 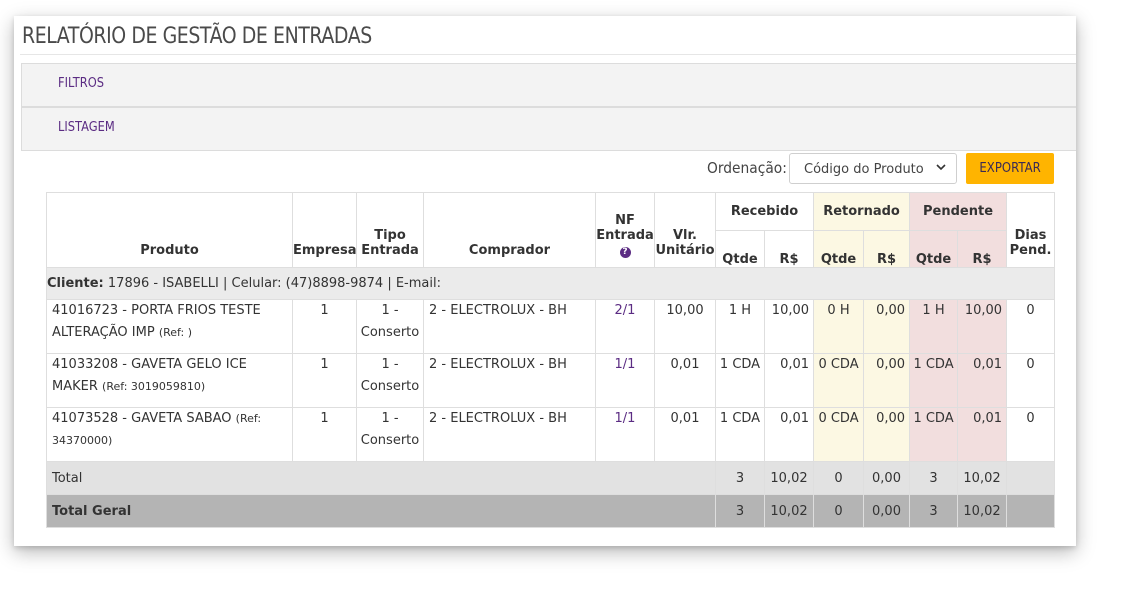 What do you see at coordinates (169, 230) in the screenshot?
I see `header-produto: Produto` at bounding box center [169, 230].